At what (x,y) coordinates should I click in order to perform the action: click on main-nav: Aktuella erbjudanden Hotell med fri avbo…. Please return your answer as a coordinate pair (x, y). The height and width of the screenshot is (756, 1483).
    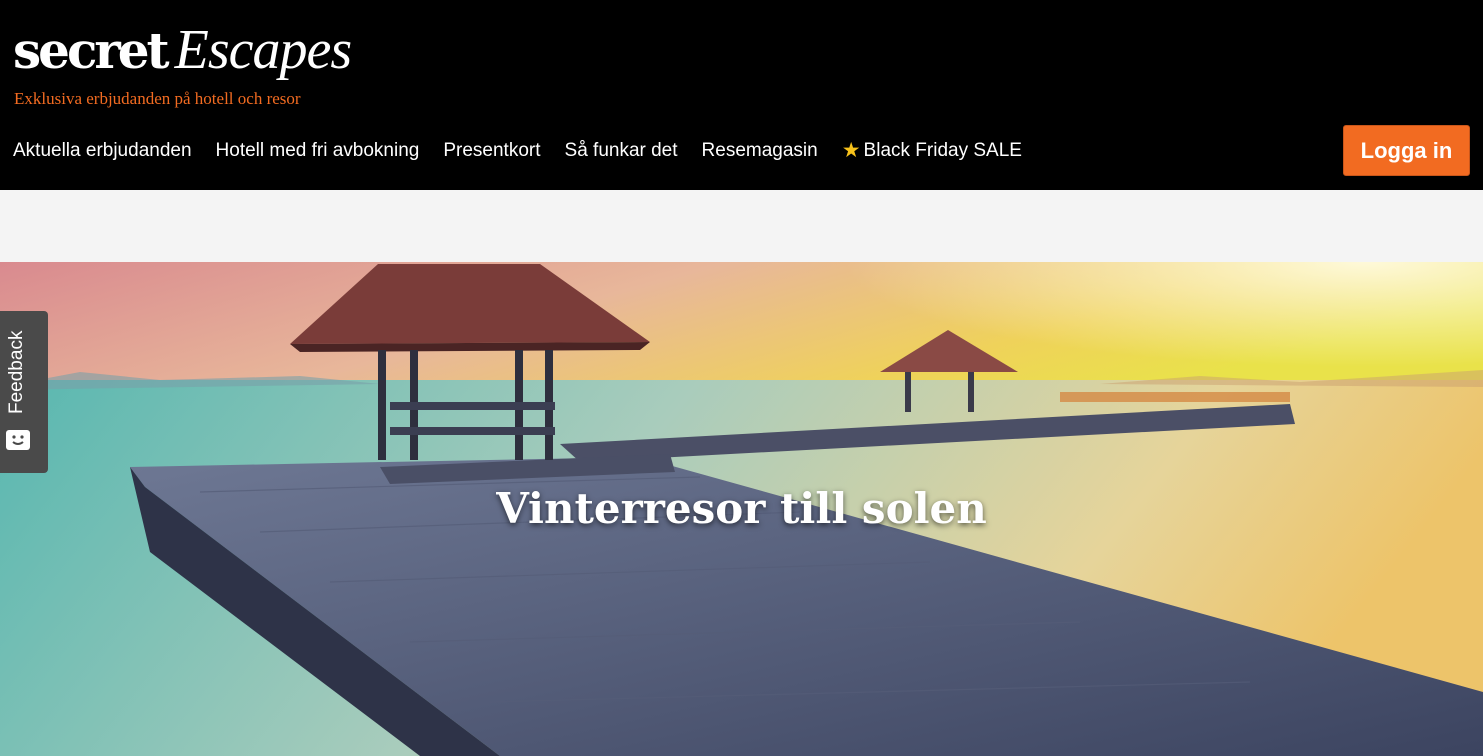
    Looking at the image, I should click on (517, 150).